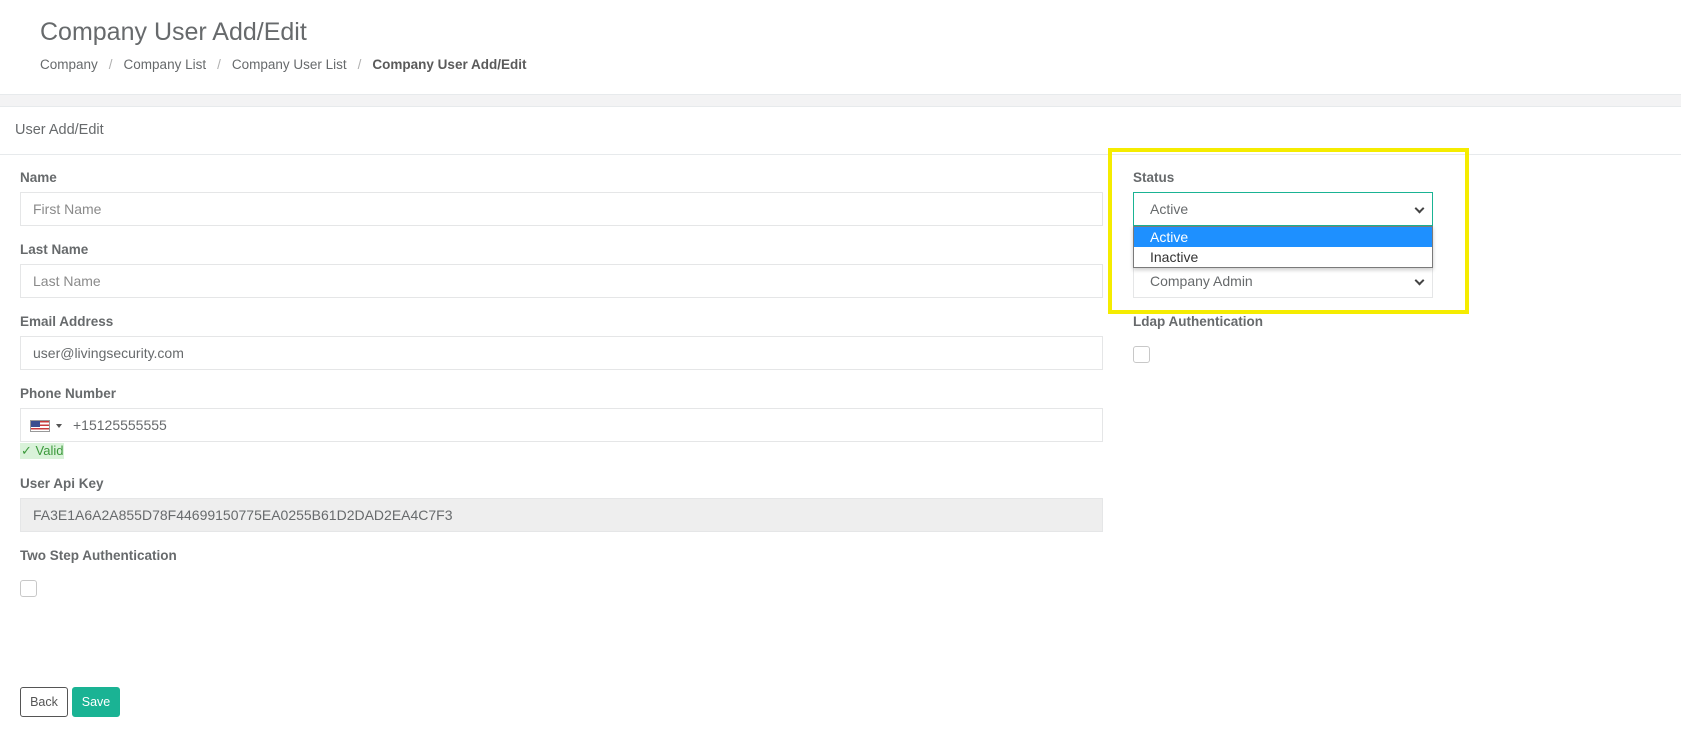  I want to click on page-title: Company User Add/Edit, so click(173, 32).